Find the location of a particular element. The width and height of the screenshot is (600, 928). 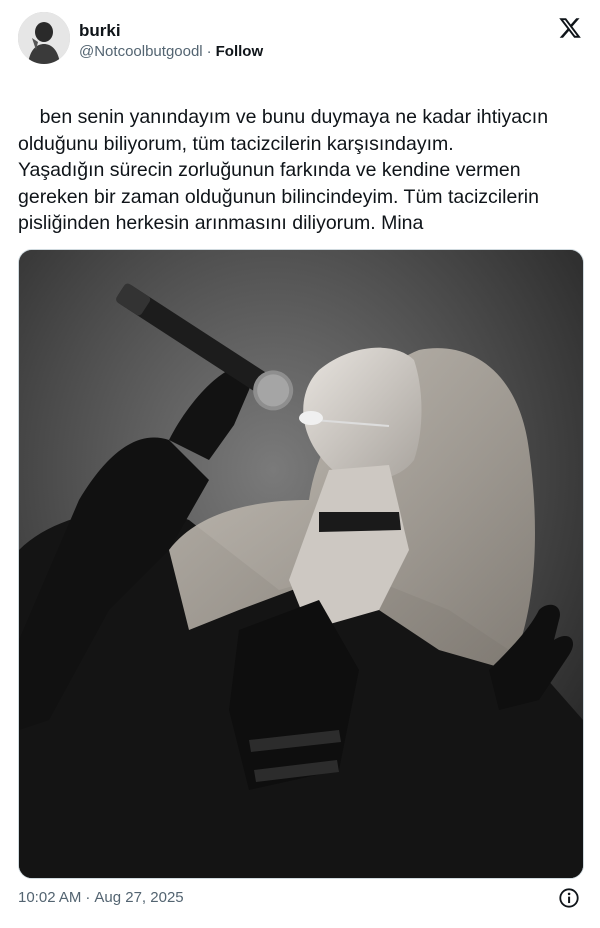

avatar is located at coordinates (44, 38).